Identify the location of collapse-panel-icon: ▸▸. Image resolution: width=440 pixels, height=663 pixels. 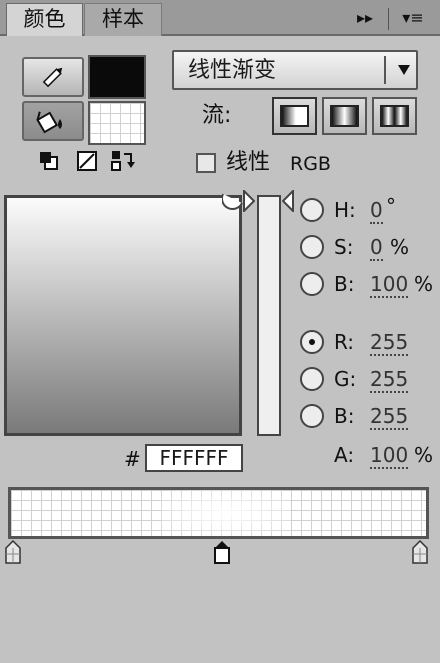
(365, 18).